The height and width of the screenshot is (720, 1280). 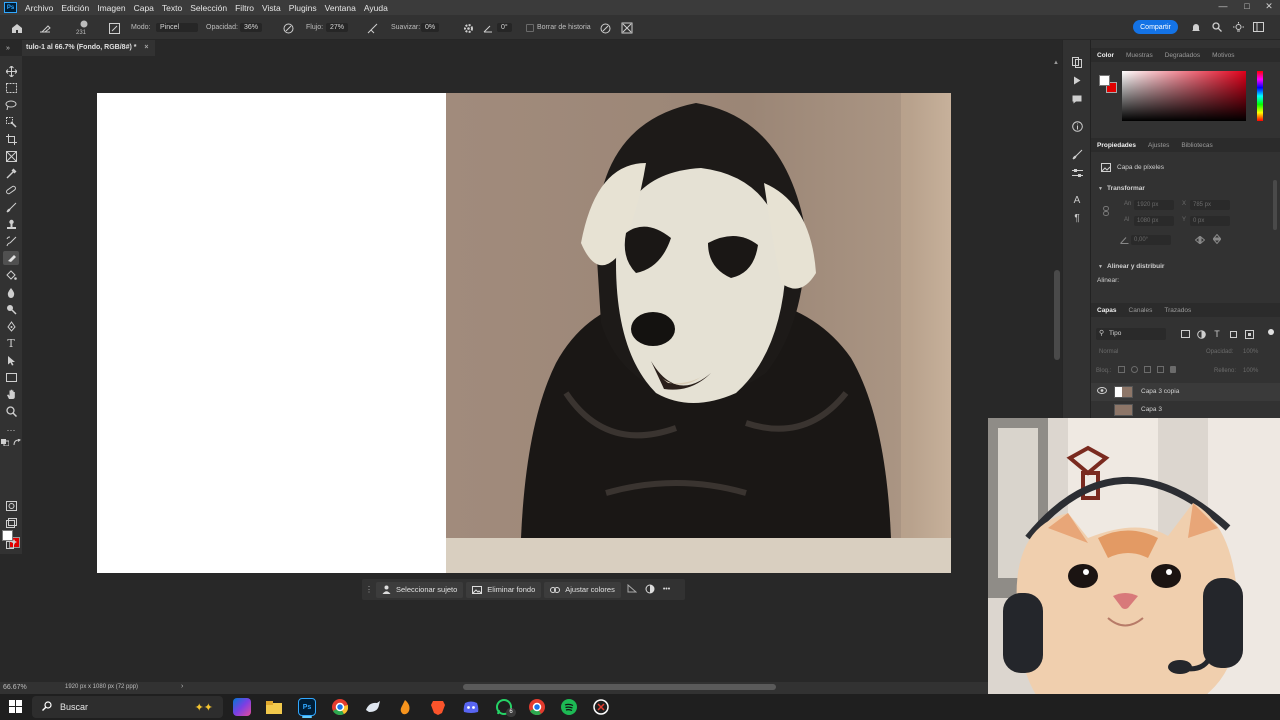 What do you see at coordinates (1154, 205) in the screenshot?
I see `width-field: 1920 px` at bounding box center [1154, 205].